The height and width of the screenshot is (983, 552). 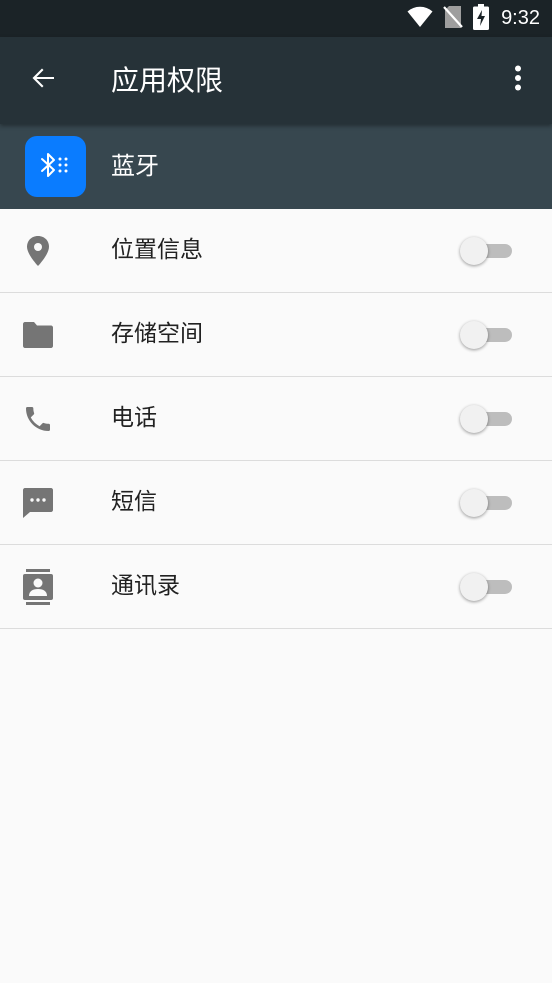 I want to click on app-icon, so click(x=55, y=166).